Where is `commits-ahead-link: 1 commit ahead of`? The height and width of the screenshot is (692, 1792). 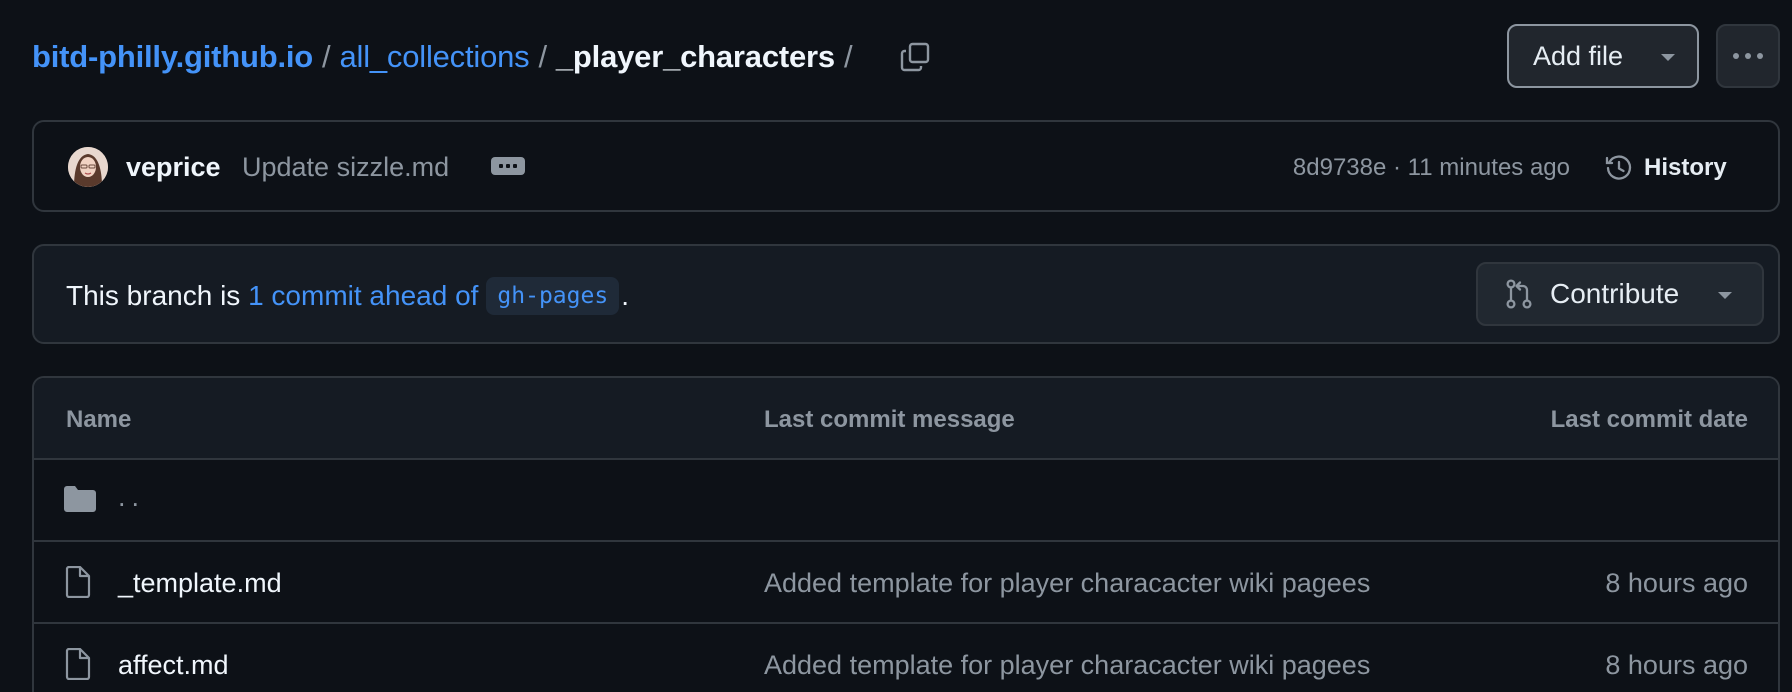 commits-ahead-link: 1 commit ahead of is located at coordinates (363, 296).